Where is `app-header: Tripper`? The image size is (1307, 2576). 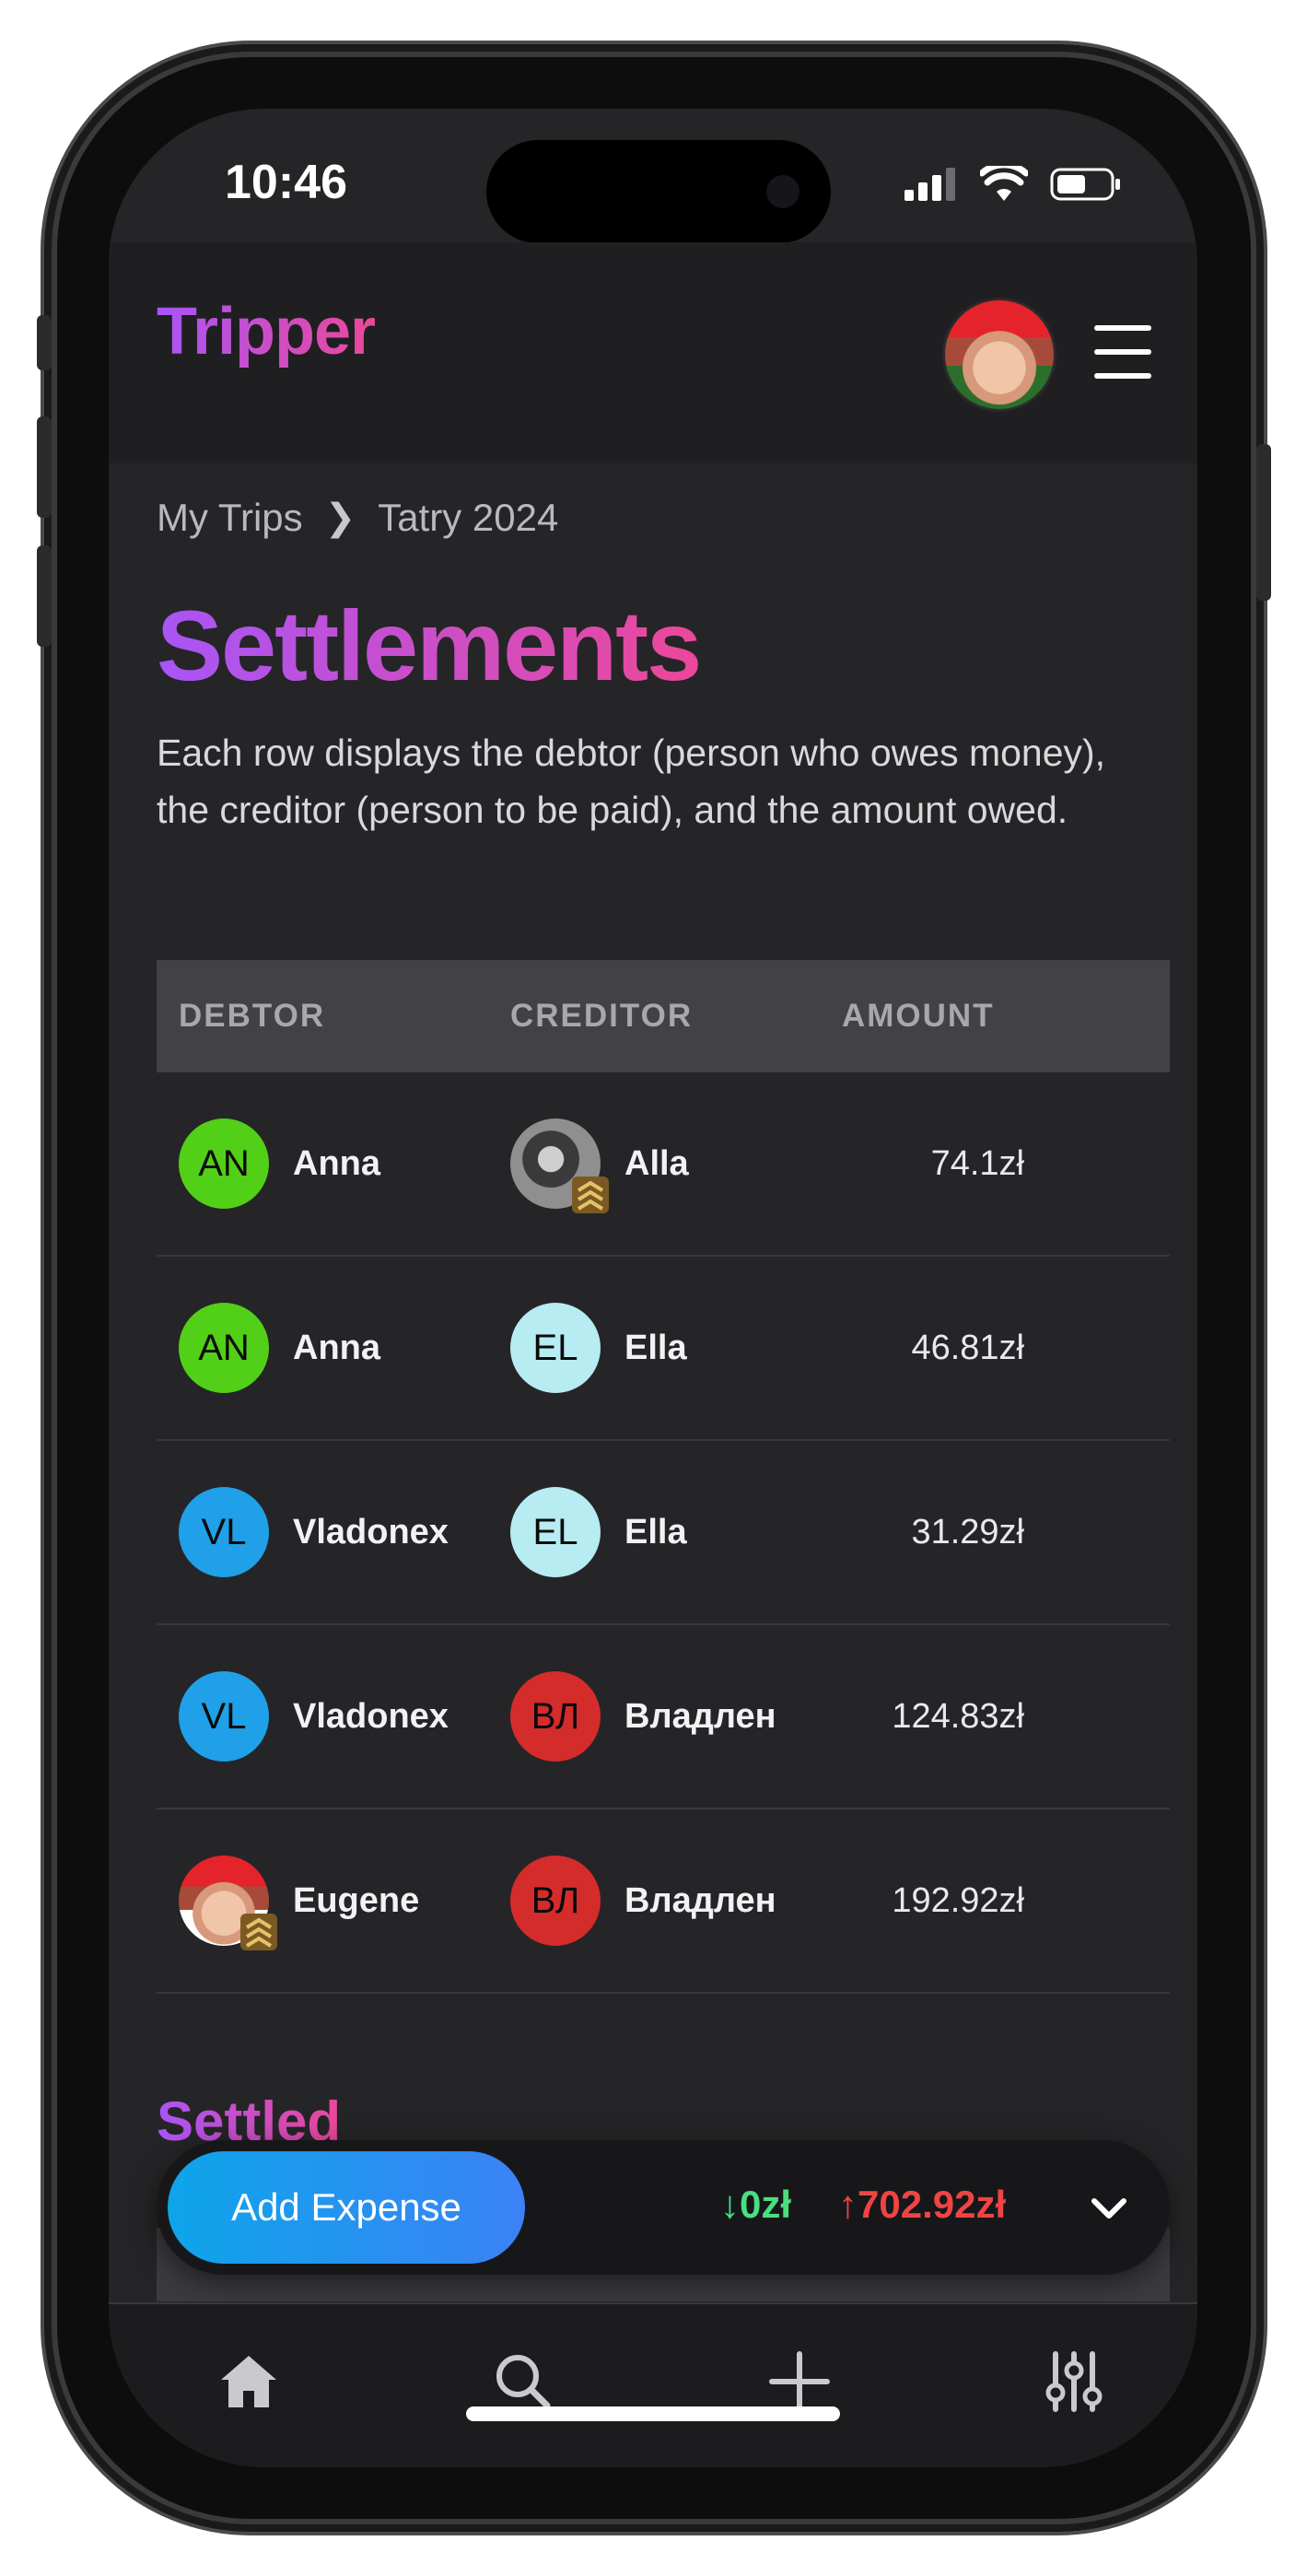 app-header: Tripper is located at coordinates (653, 352).